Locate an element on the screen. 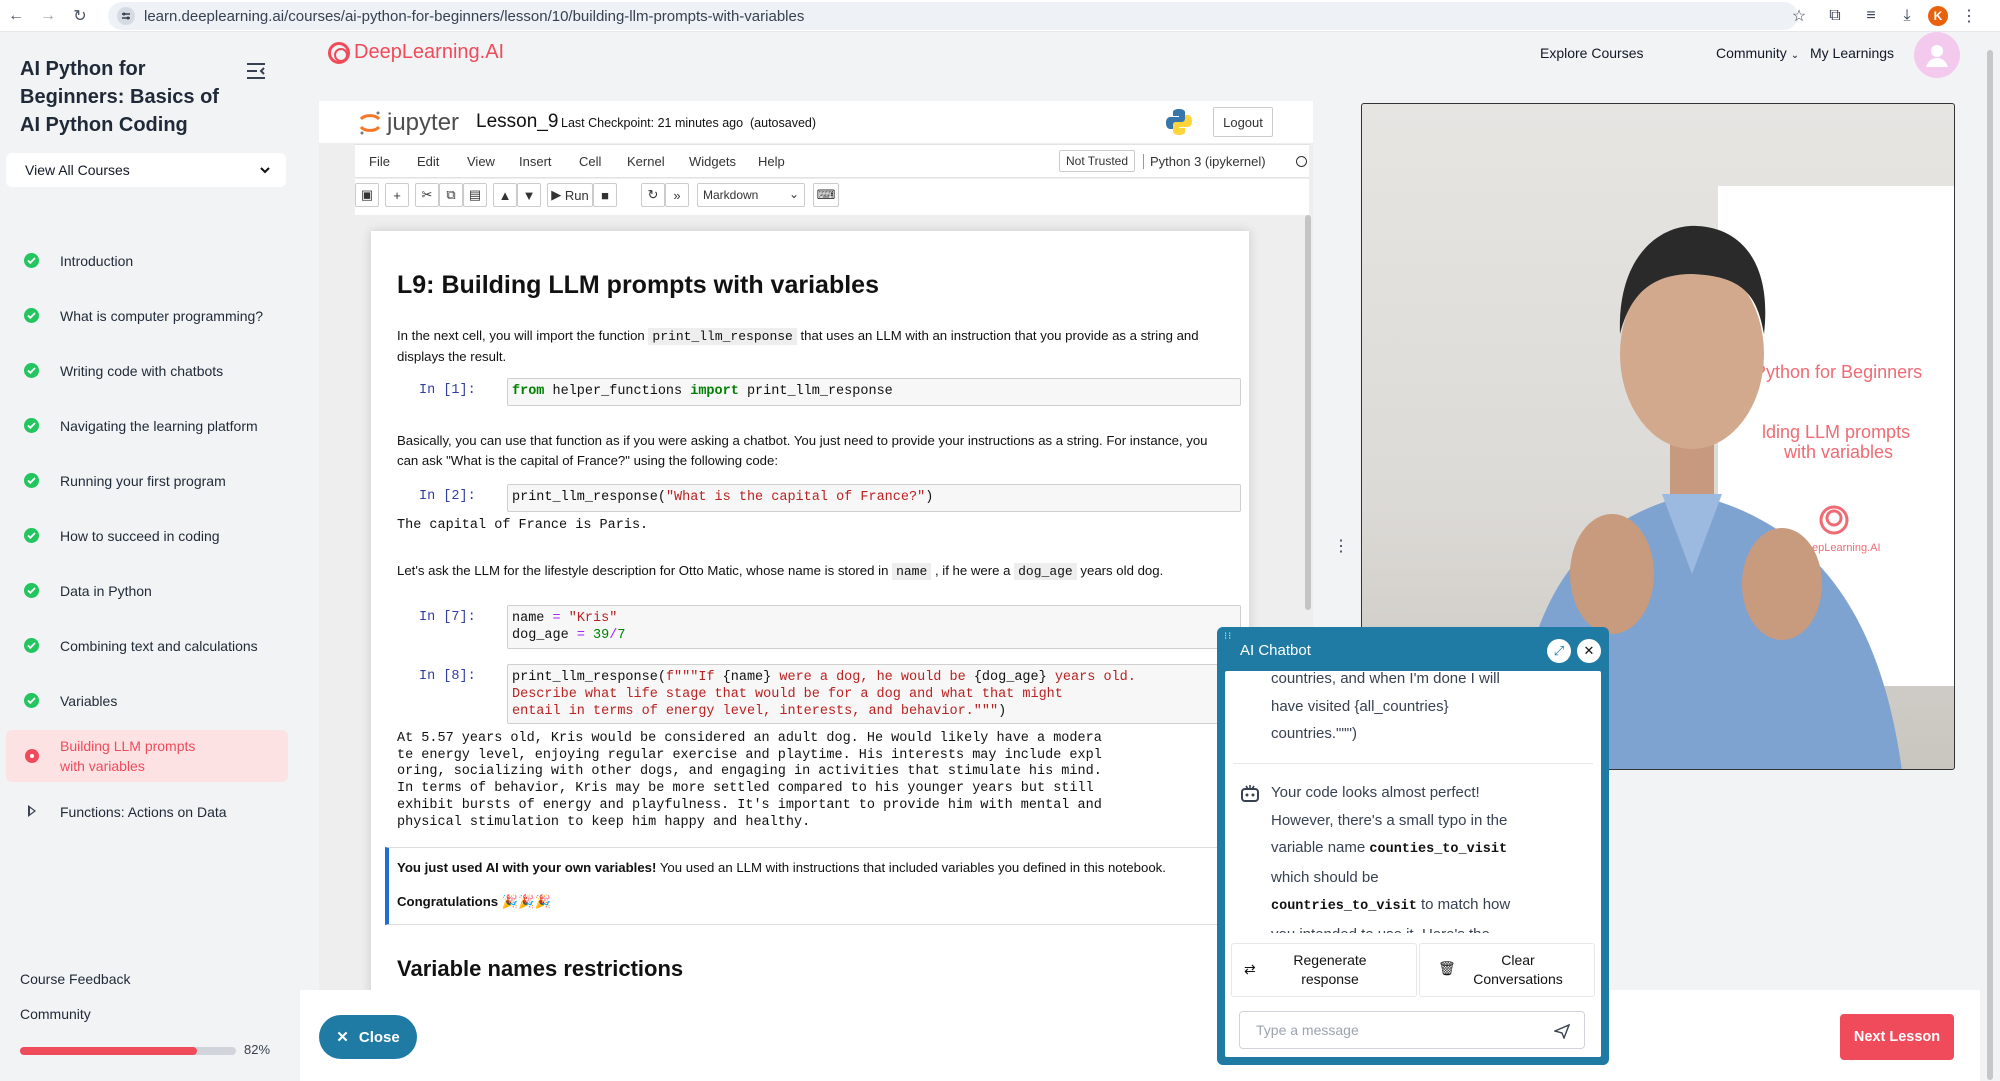 The image size is (2000, 1081). menu-help: Help is located at coordinates (771, 161).